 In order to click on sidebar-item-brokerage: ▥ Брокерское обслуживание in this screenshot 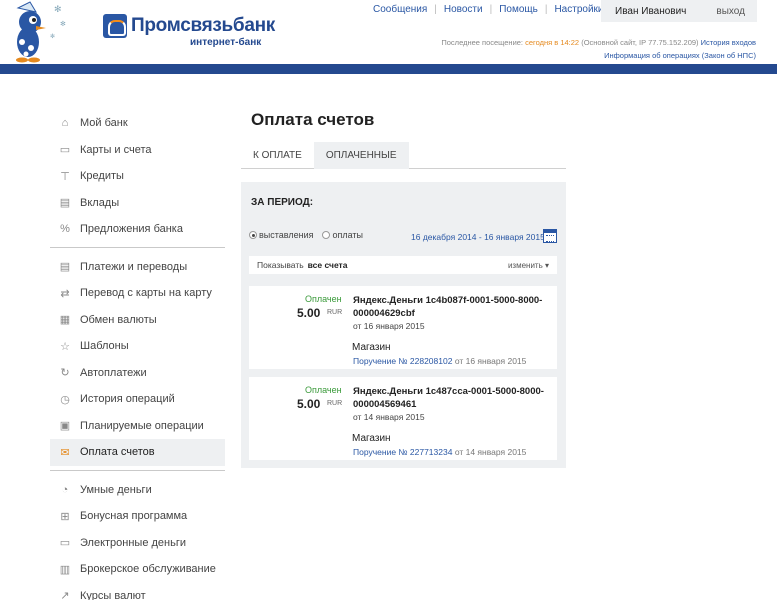, I will do `click(137, 569)`.